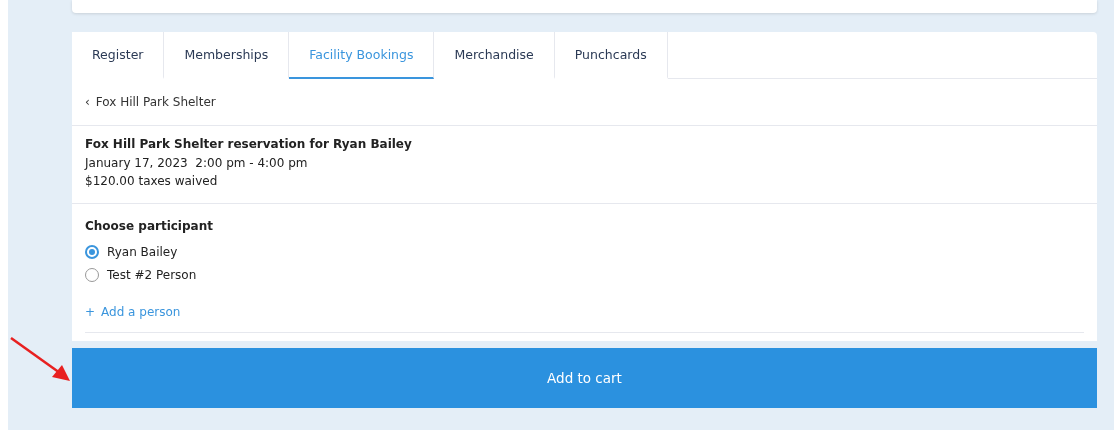 This screenshot has height=430, width=1114. What do you see at coordinates (152, 275) in the screenshot?
I see `participant-name: Test #2 Person` at bounding box center [152, 275].